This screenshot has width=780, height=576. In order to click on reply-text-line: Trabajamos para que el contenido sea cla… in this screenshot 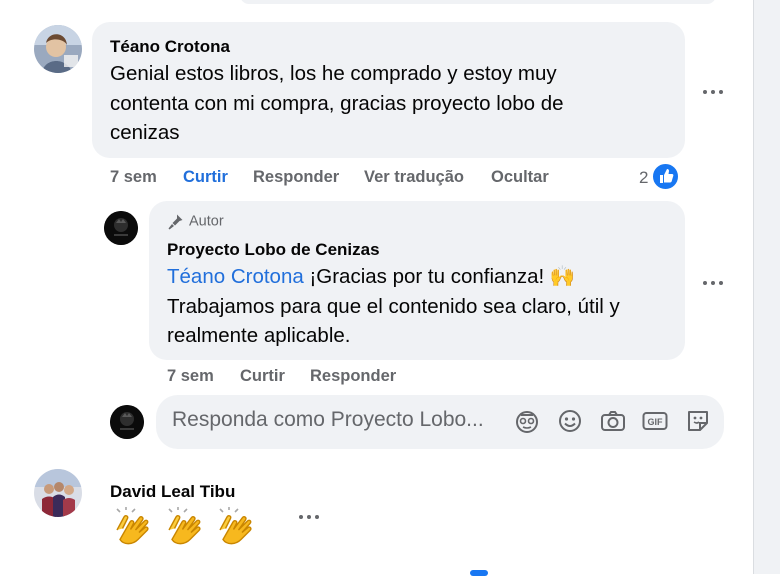, I will do `click(393, 306)`.